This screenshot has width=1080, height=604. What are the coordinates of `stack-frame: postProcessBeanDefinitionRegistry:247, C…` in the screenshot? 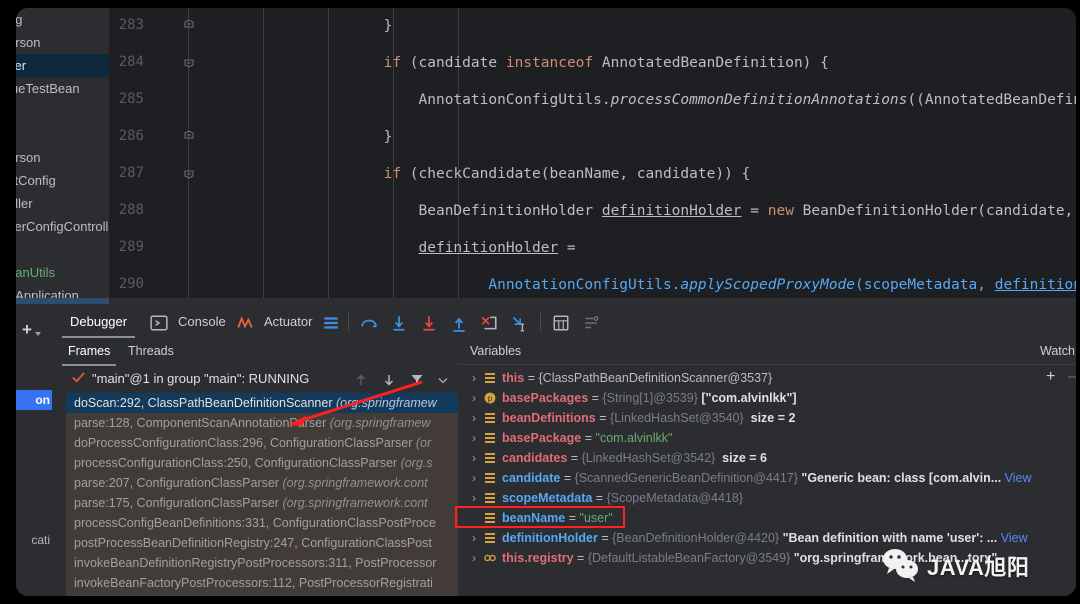 It's located at (262, 543).